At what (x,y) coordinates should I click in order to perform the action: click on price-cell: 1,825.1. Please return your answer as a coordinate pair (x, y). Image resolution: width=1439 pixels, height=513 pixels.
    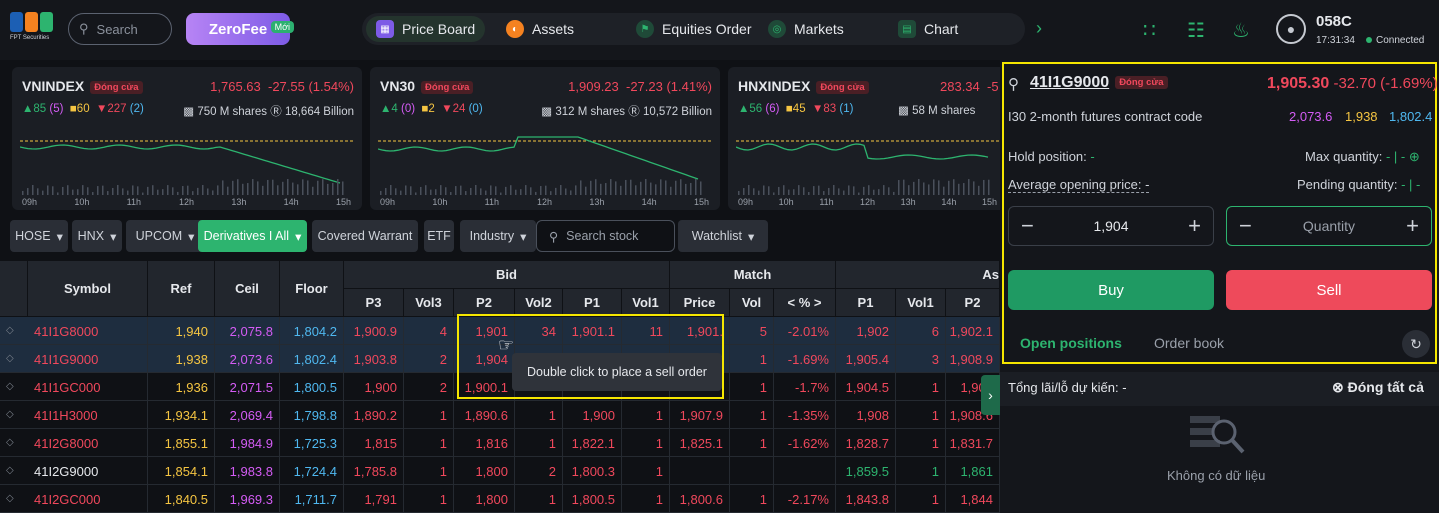
    Looking at the image, I should click on (700, 443).